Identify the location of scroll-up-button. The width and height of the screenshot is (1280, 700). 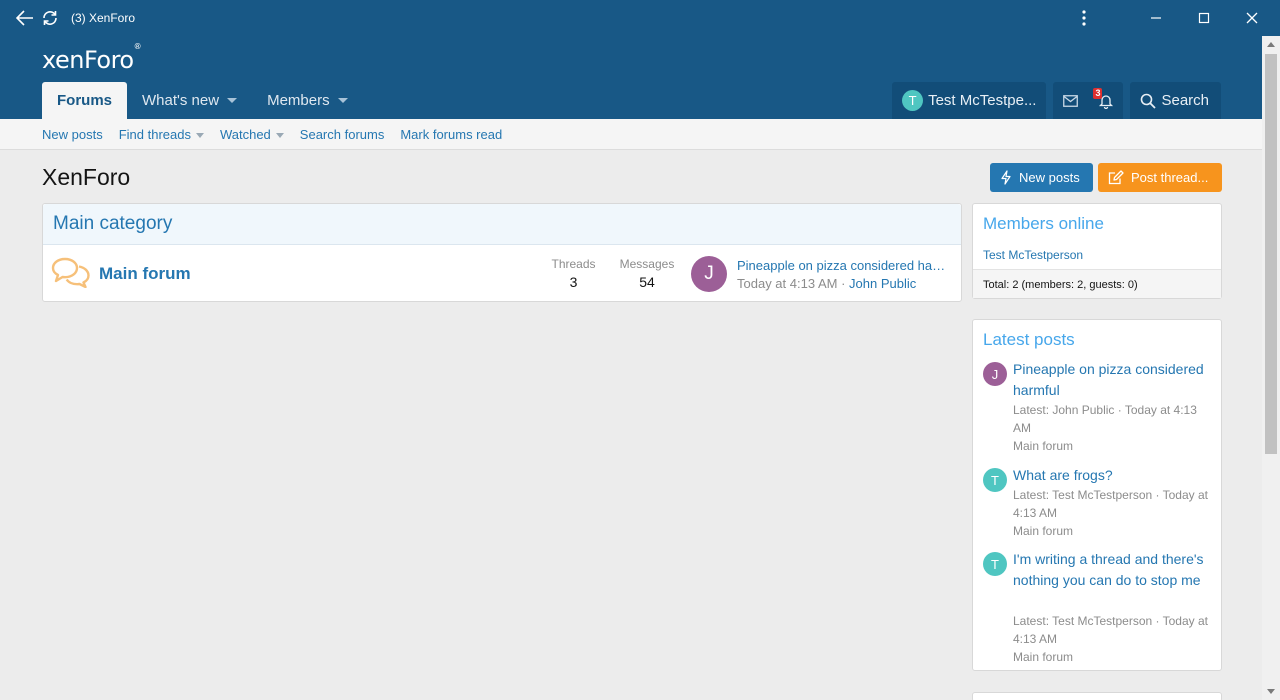
(1271, 44).